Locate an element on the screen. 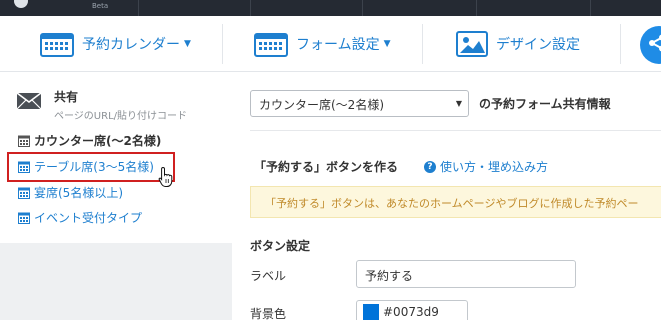  sidebar-item-banquet: 宴席(5名様以上) is located at coordinates (70, 192).